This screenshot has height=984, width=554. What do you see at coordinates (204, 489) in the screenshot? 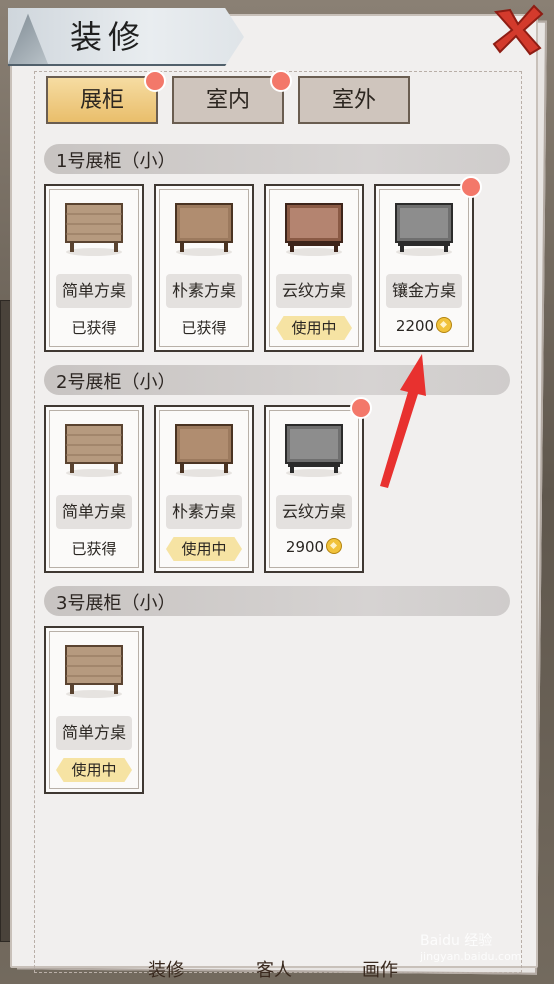
I see `item-card: 朴素方桌 使用中` at bounding box center [204, 489].